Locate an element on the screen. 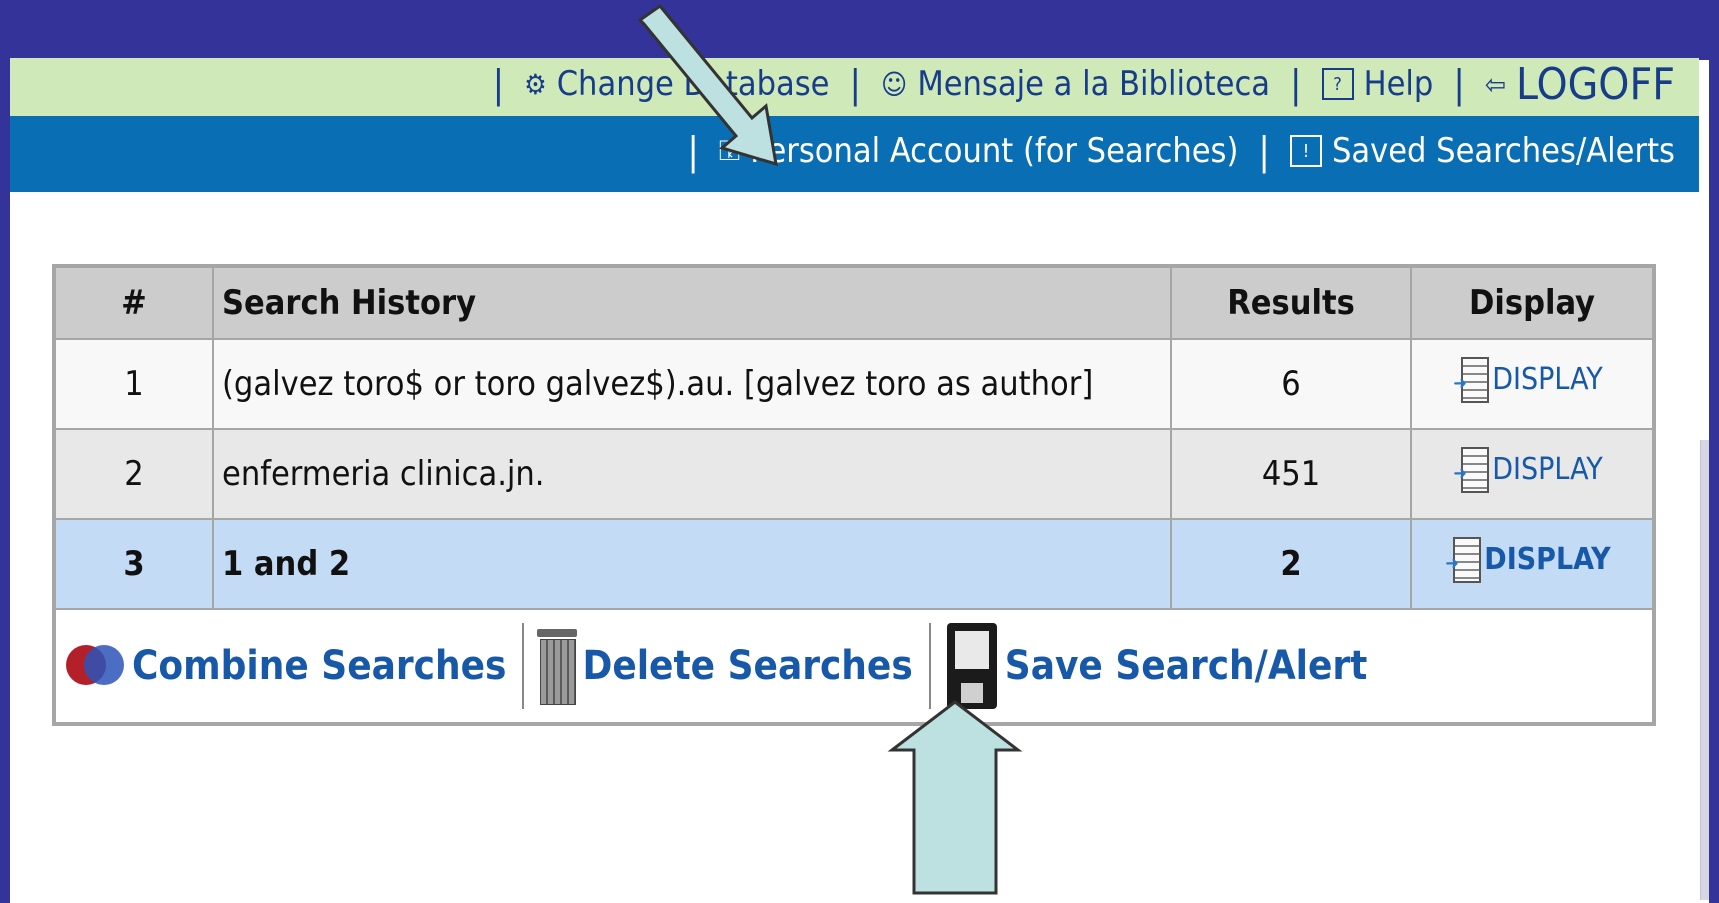  row-number: 3 is located at coordinates (133, 564).